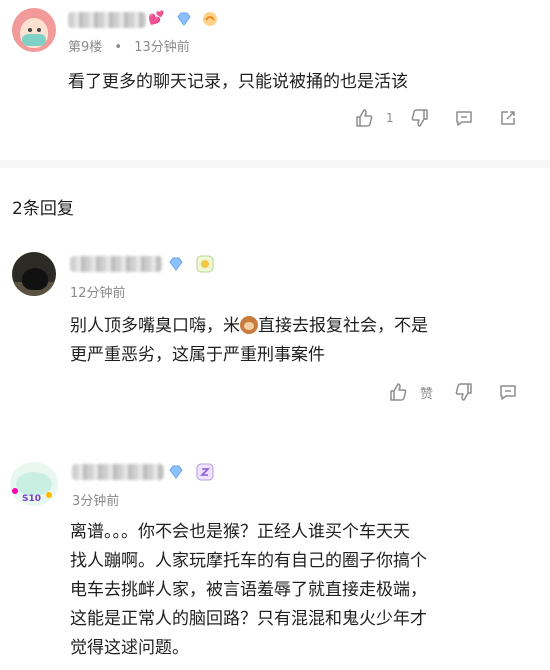 The height and width of the screenshot is (670, 550). What do you see at coordinates (35, 279) in the screenshot?
I see `avatar-cat` at bounding box center [35, 279].